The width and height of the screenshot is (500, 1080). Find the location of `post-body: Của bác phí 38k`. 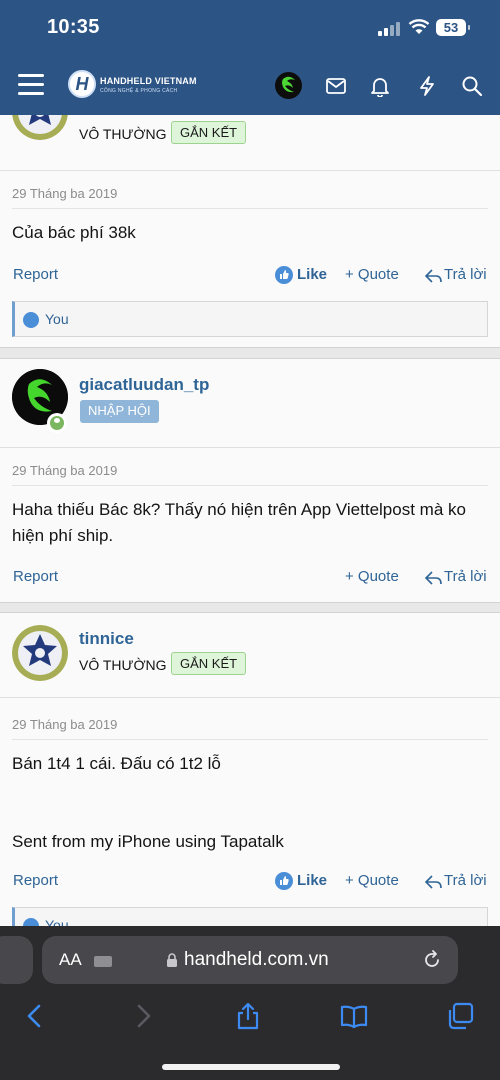

post-body: Của bác phí 38k is located at coordinates (74, 232).